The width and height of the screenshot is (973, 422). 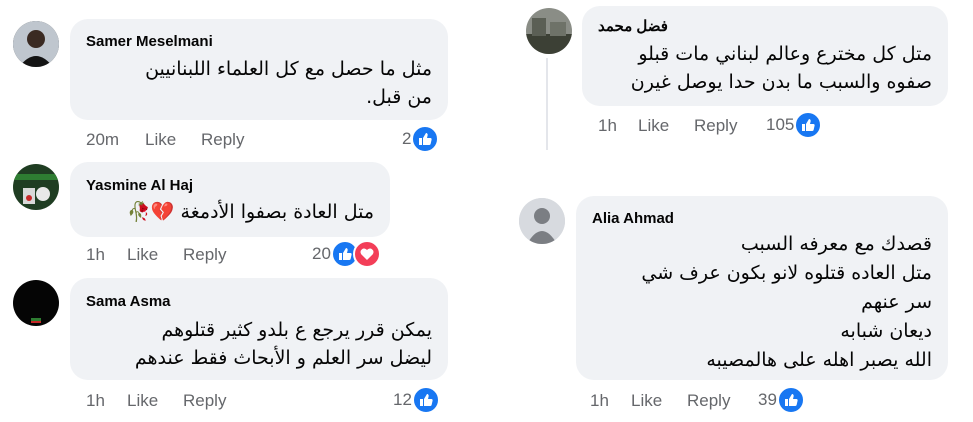 I want to click on comment-time: 20m, so click(x=102, y=140).